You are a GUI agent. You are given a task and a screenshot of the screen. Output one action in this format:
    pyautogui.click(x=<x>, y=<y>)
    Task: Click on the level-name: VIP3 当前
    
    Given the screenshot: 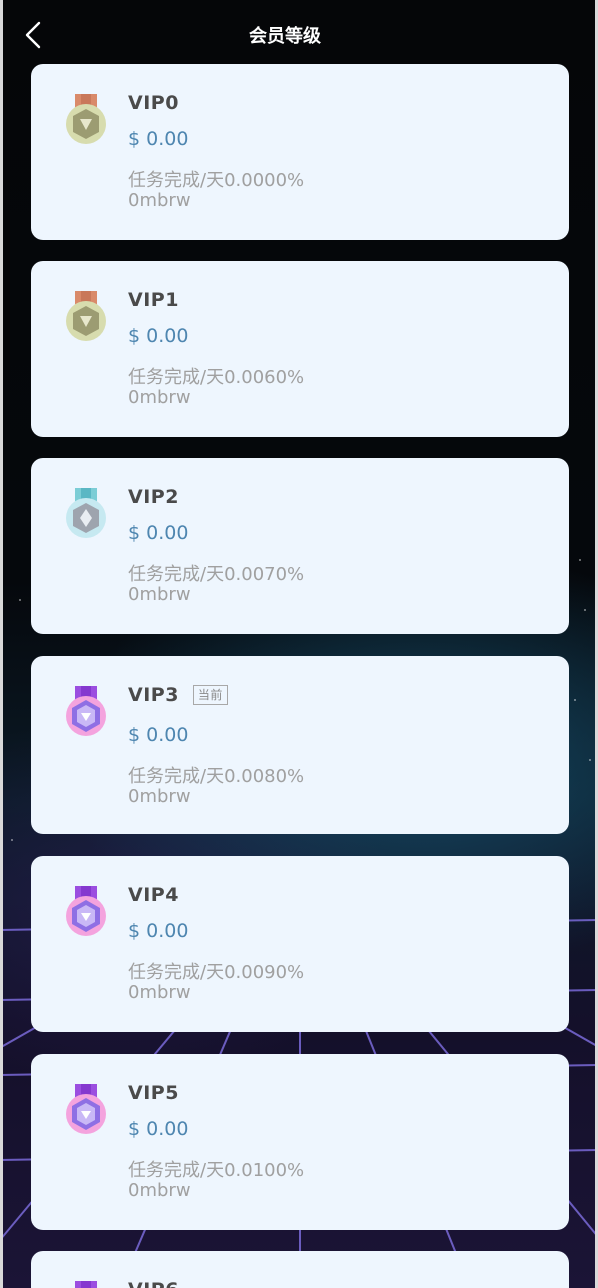 What is the action you would take?
    pyautogui.click(x=178, y=695)
    